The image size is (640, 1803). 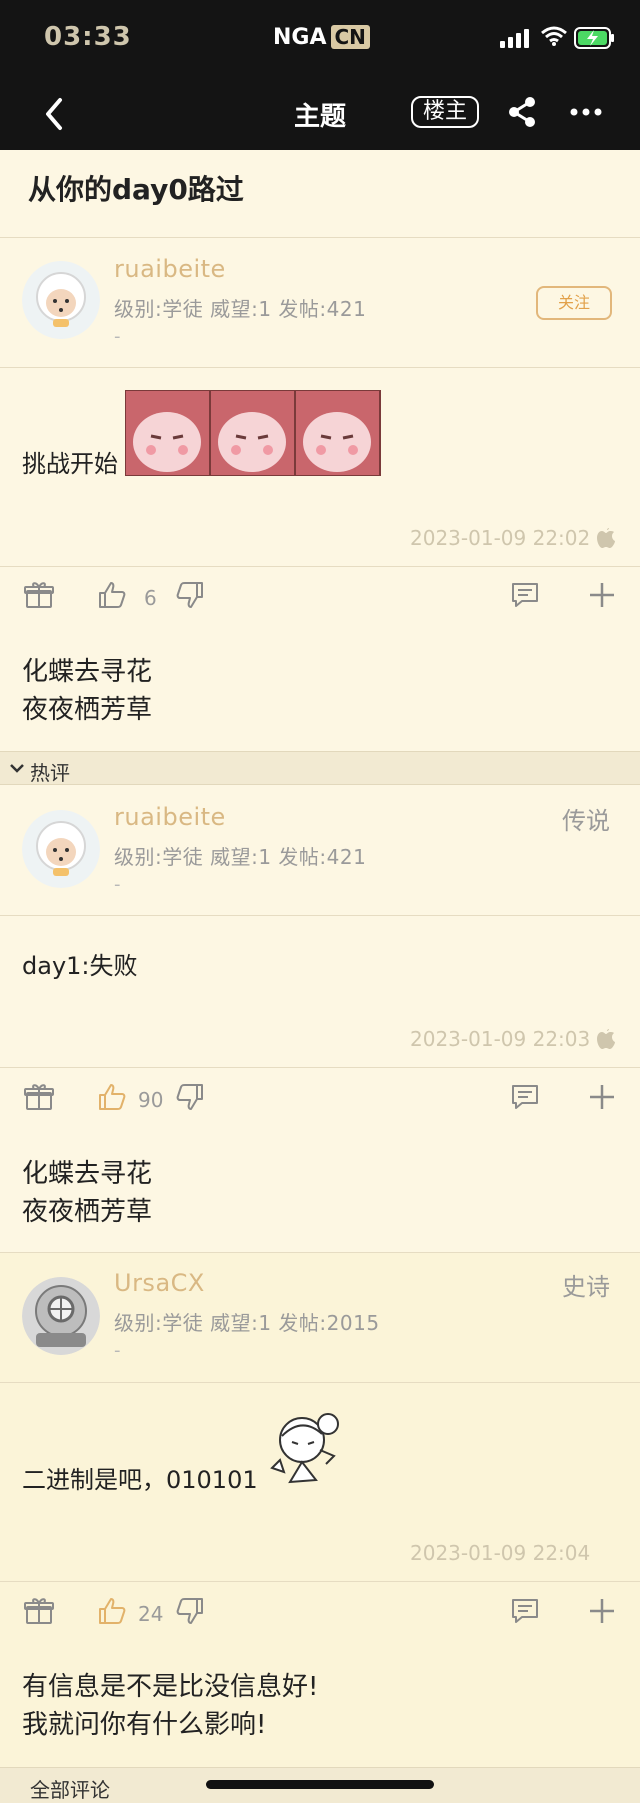 I want to click on more-icon, so click(x=586, y=112).